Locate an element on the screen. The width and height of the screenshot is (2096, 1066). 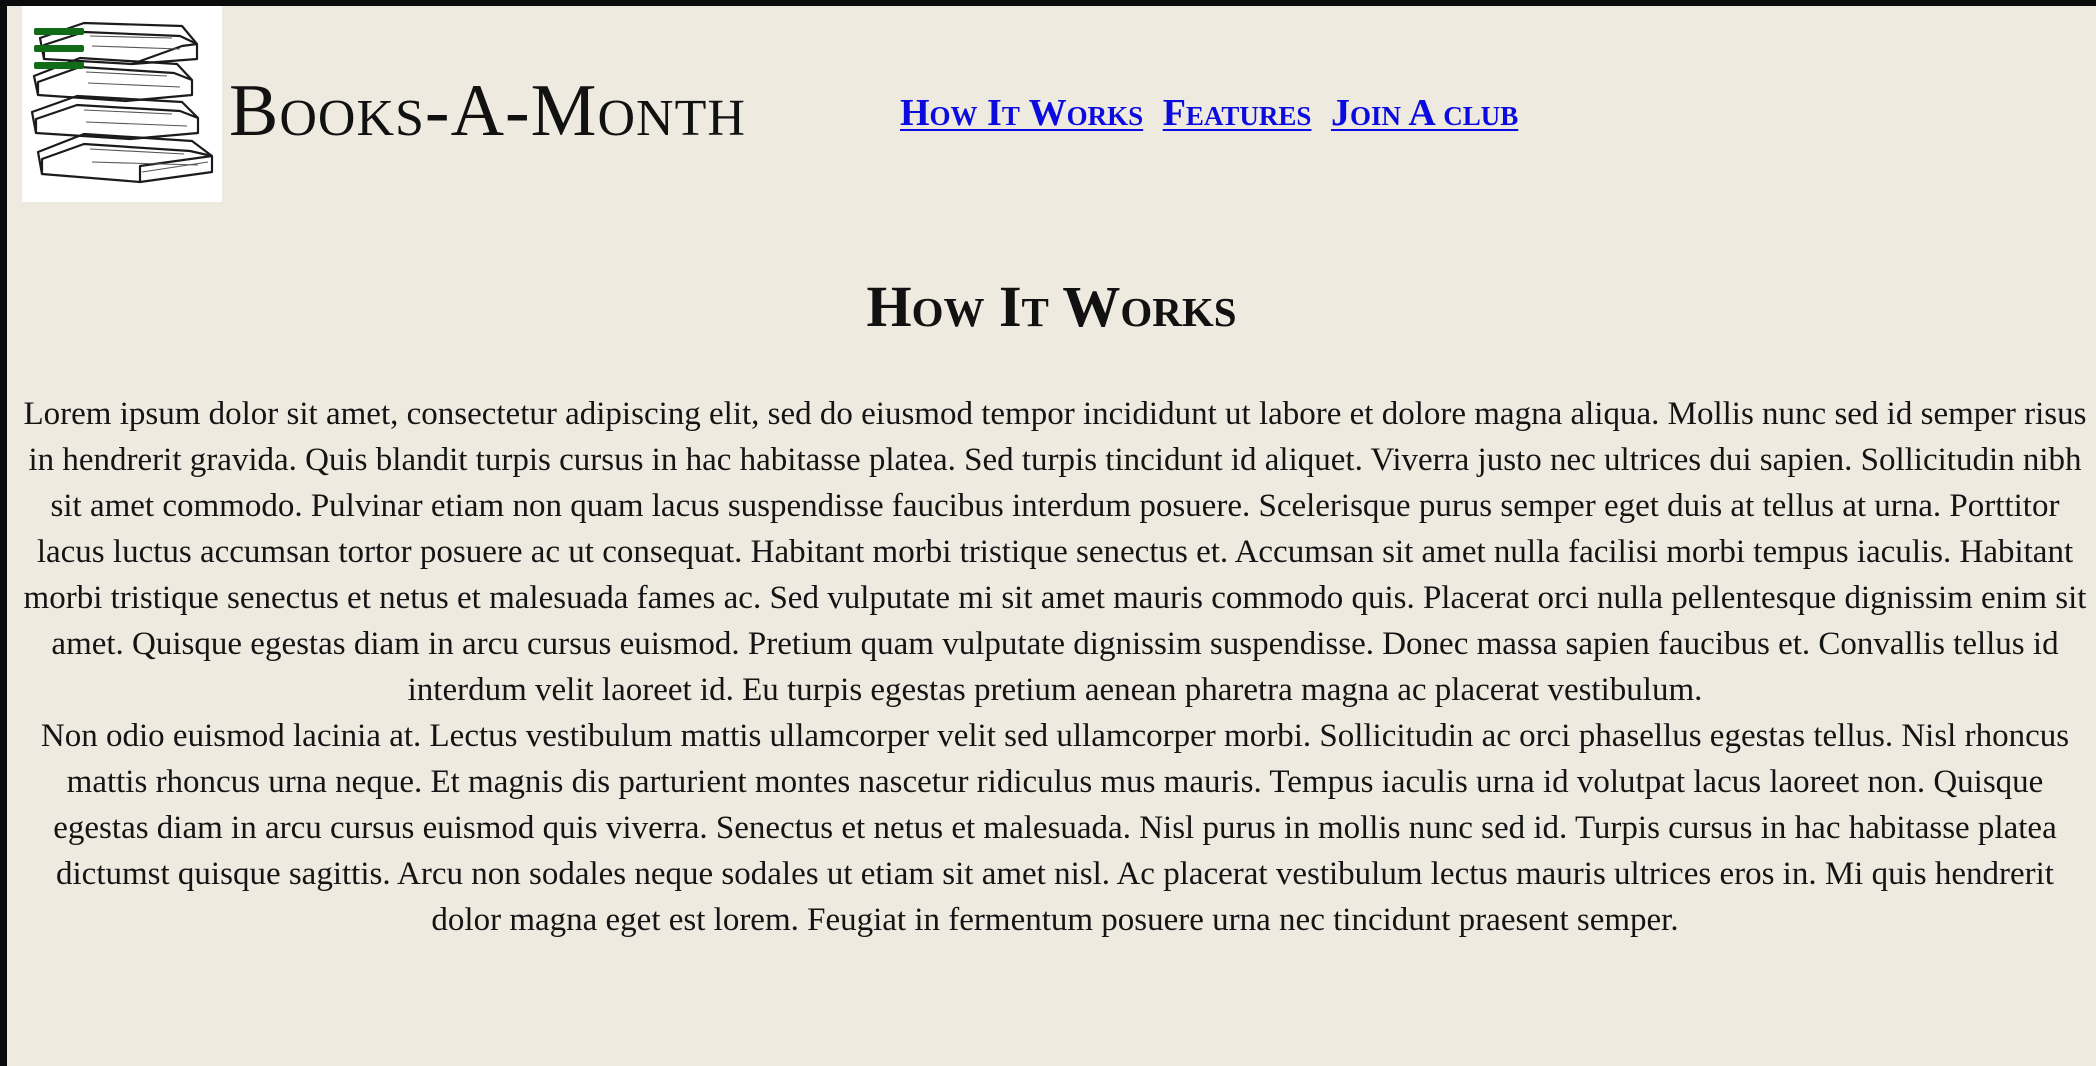
menu-bar-bottom is located at coordinates (59, 65).